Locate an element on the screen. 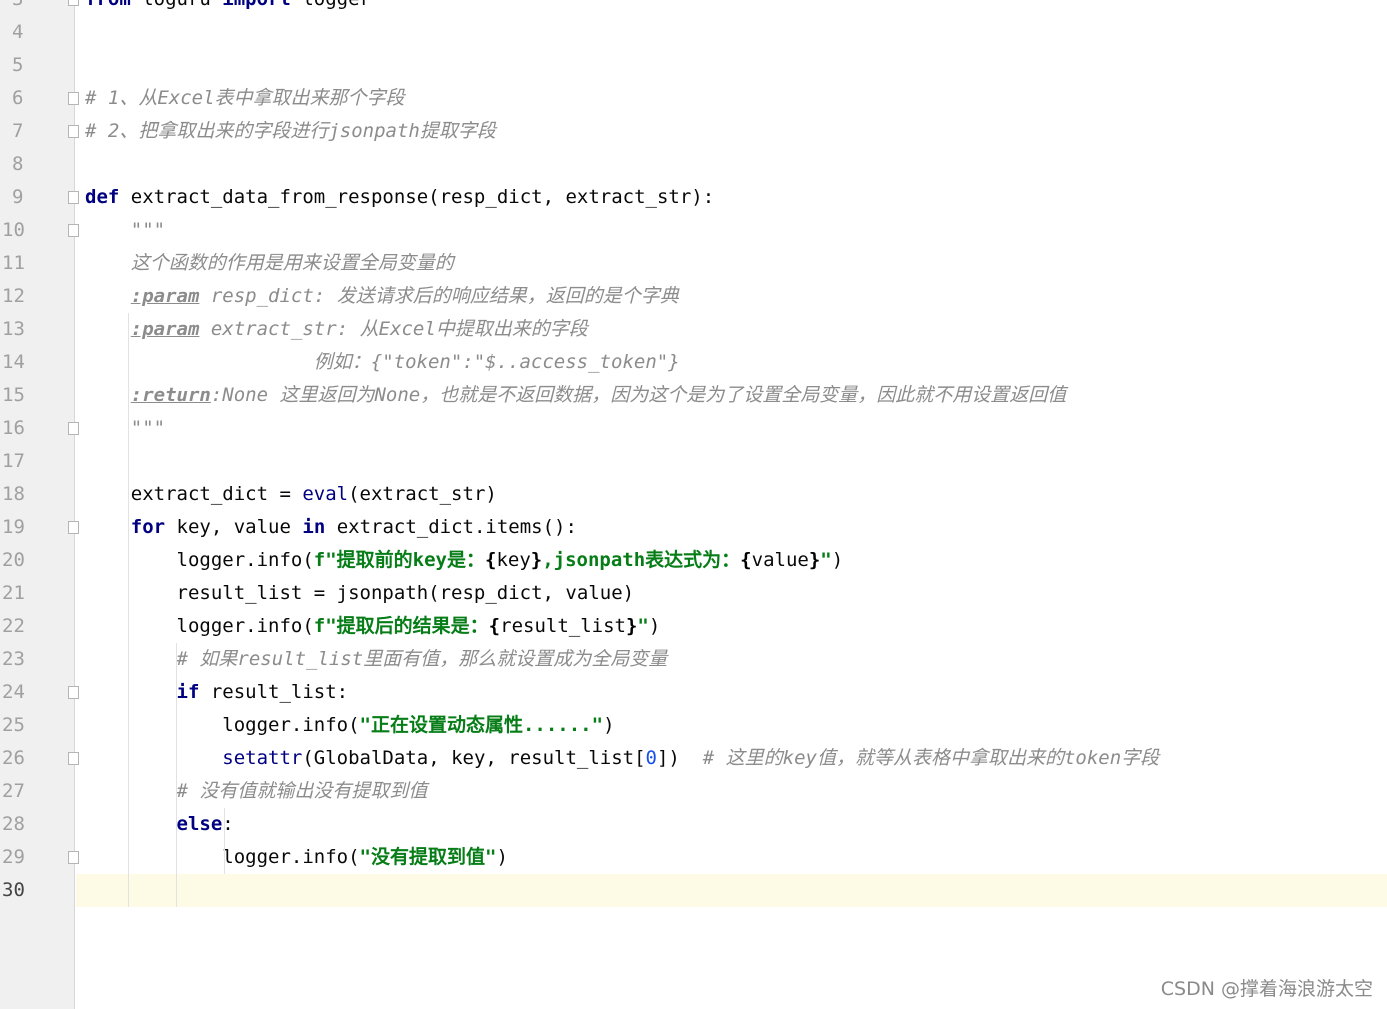  line-number: 15 is located at coordinates (13, 395).